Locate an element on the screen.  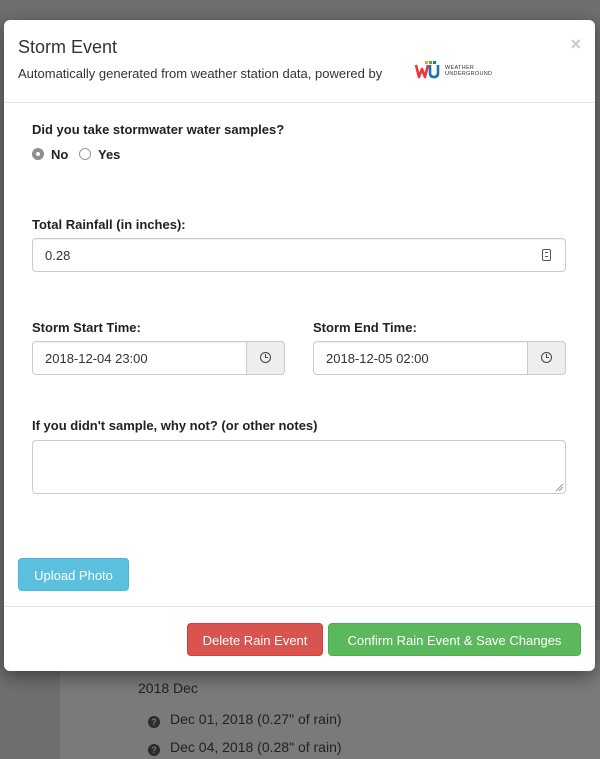
start-time-value: 2018-12-04 23:00 is located at coordinates (96, 358).